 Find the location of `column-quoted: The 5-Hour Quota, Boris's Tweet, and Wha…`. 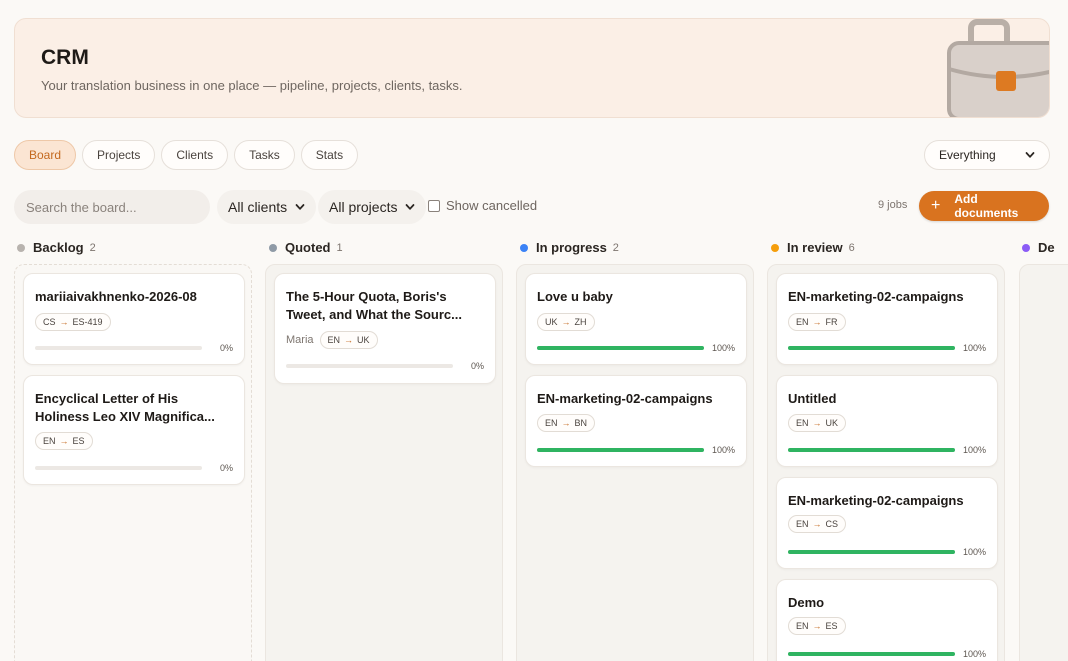

column-quoted: The 5-Hour Quota, Boris's Tweet, and Wha… is located at coordinates (384, 462).